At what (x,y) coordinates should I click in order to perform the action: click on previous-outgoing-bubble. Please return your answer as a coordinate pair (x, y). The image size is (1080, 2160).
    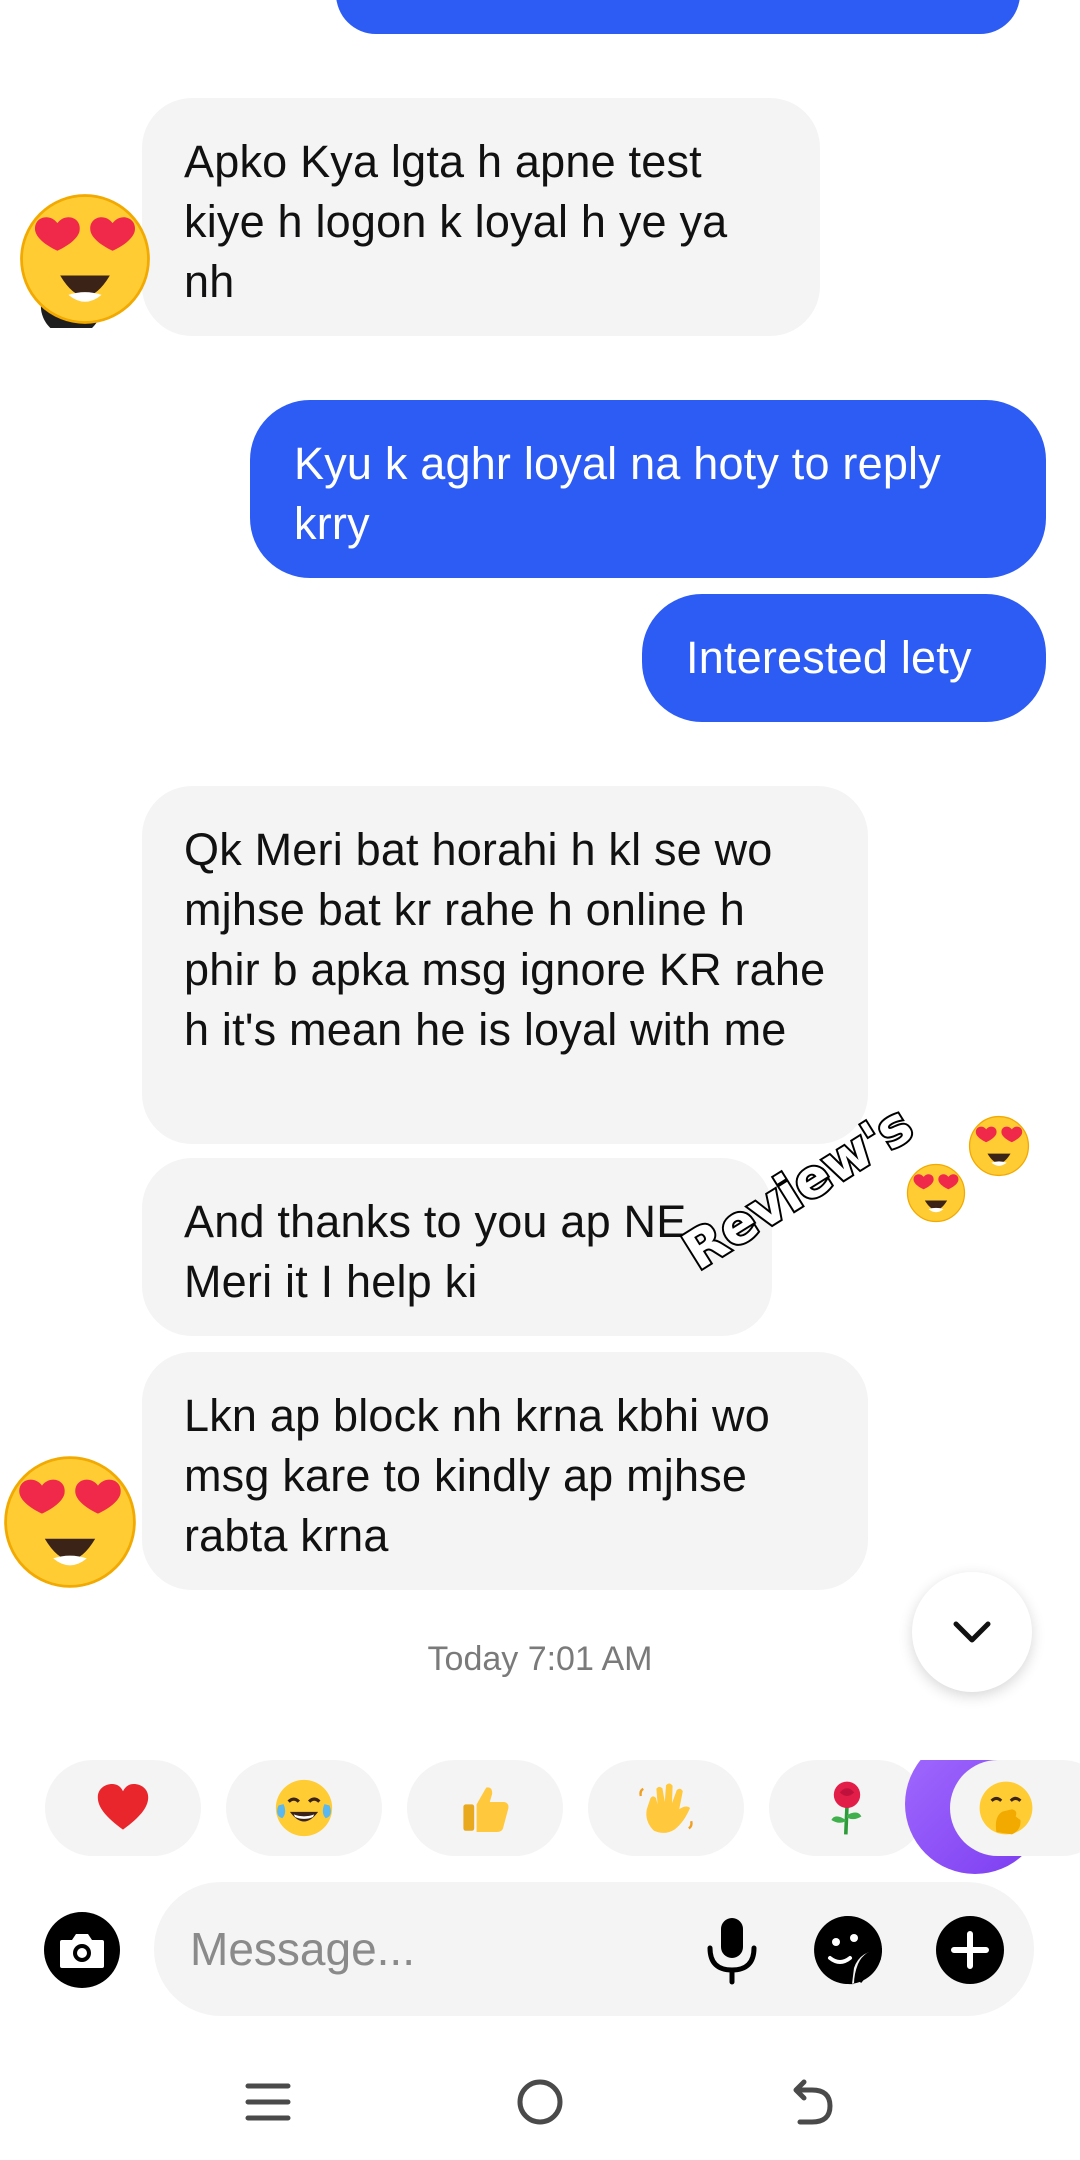
    Looking at the image, I should click on (678, 17).